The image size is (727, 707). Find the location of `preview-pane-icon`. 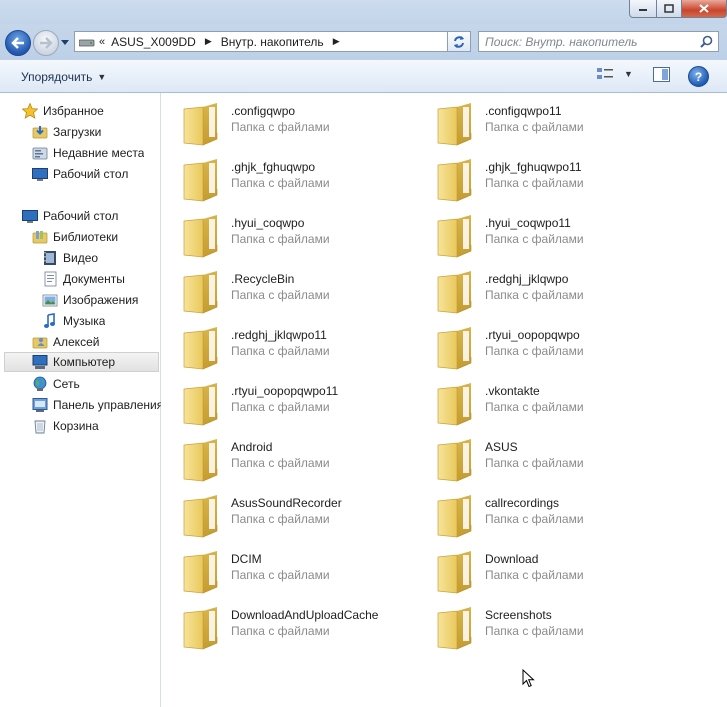

preview-pane-icon is located at coordinates (661, 74).